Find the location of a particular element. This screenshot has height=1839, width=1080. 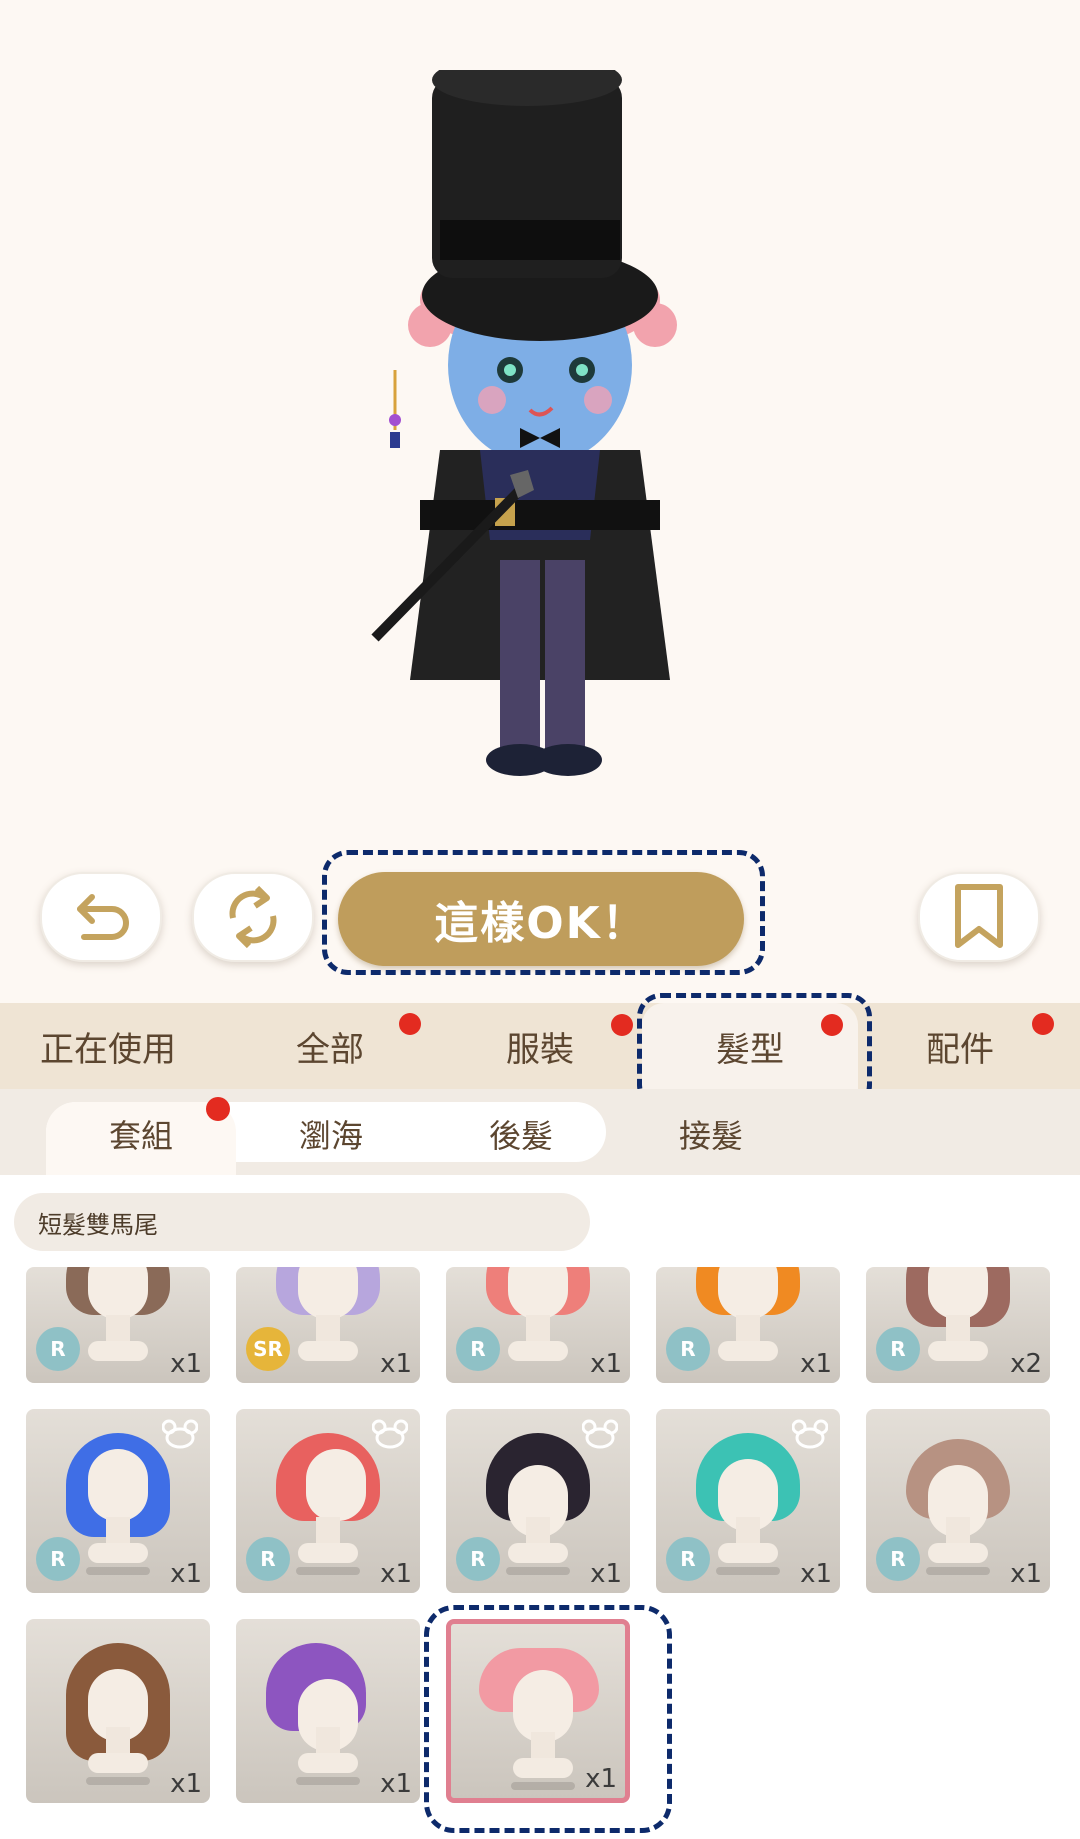

subtab-back-hair: 後髮 is located at coordinates (521, 1134).